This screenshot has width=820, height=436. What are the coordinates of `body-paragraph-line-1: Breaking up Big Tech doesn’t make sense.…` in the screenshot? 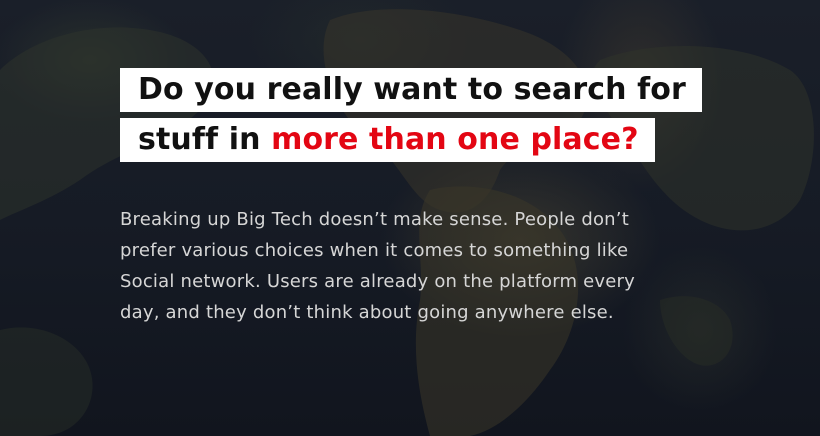 It's located at (374, 219).